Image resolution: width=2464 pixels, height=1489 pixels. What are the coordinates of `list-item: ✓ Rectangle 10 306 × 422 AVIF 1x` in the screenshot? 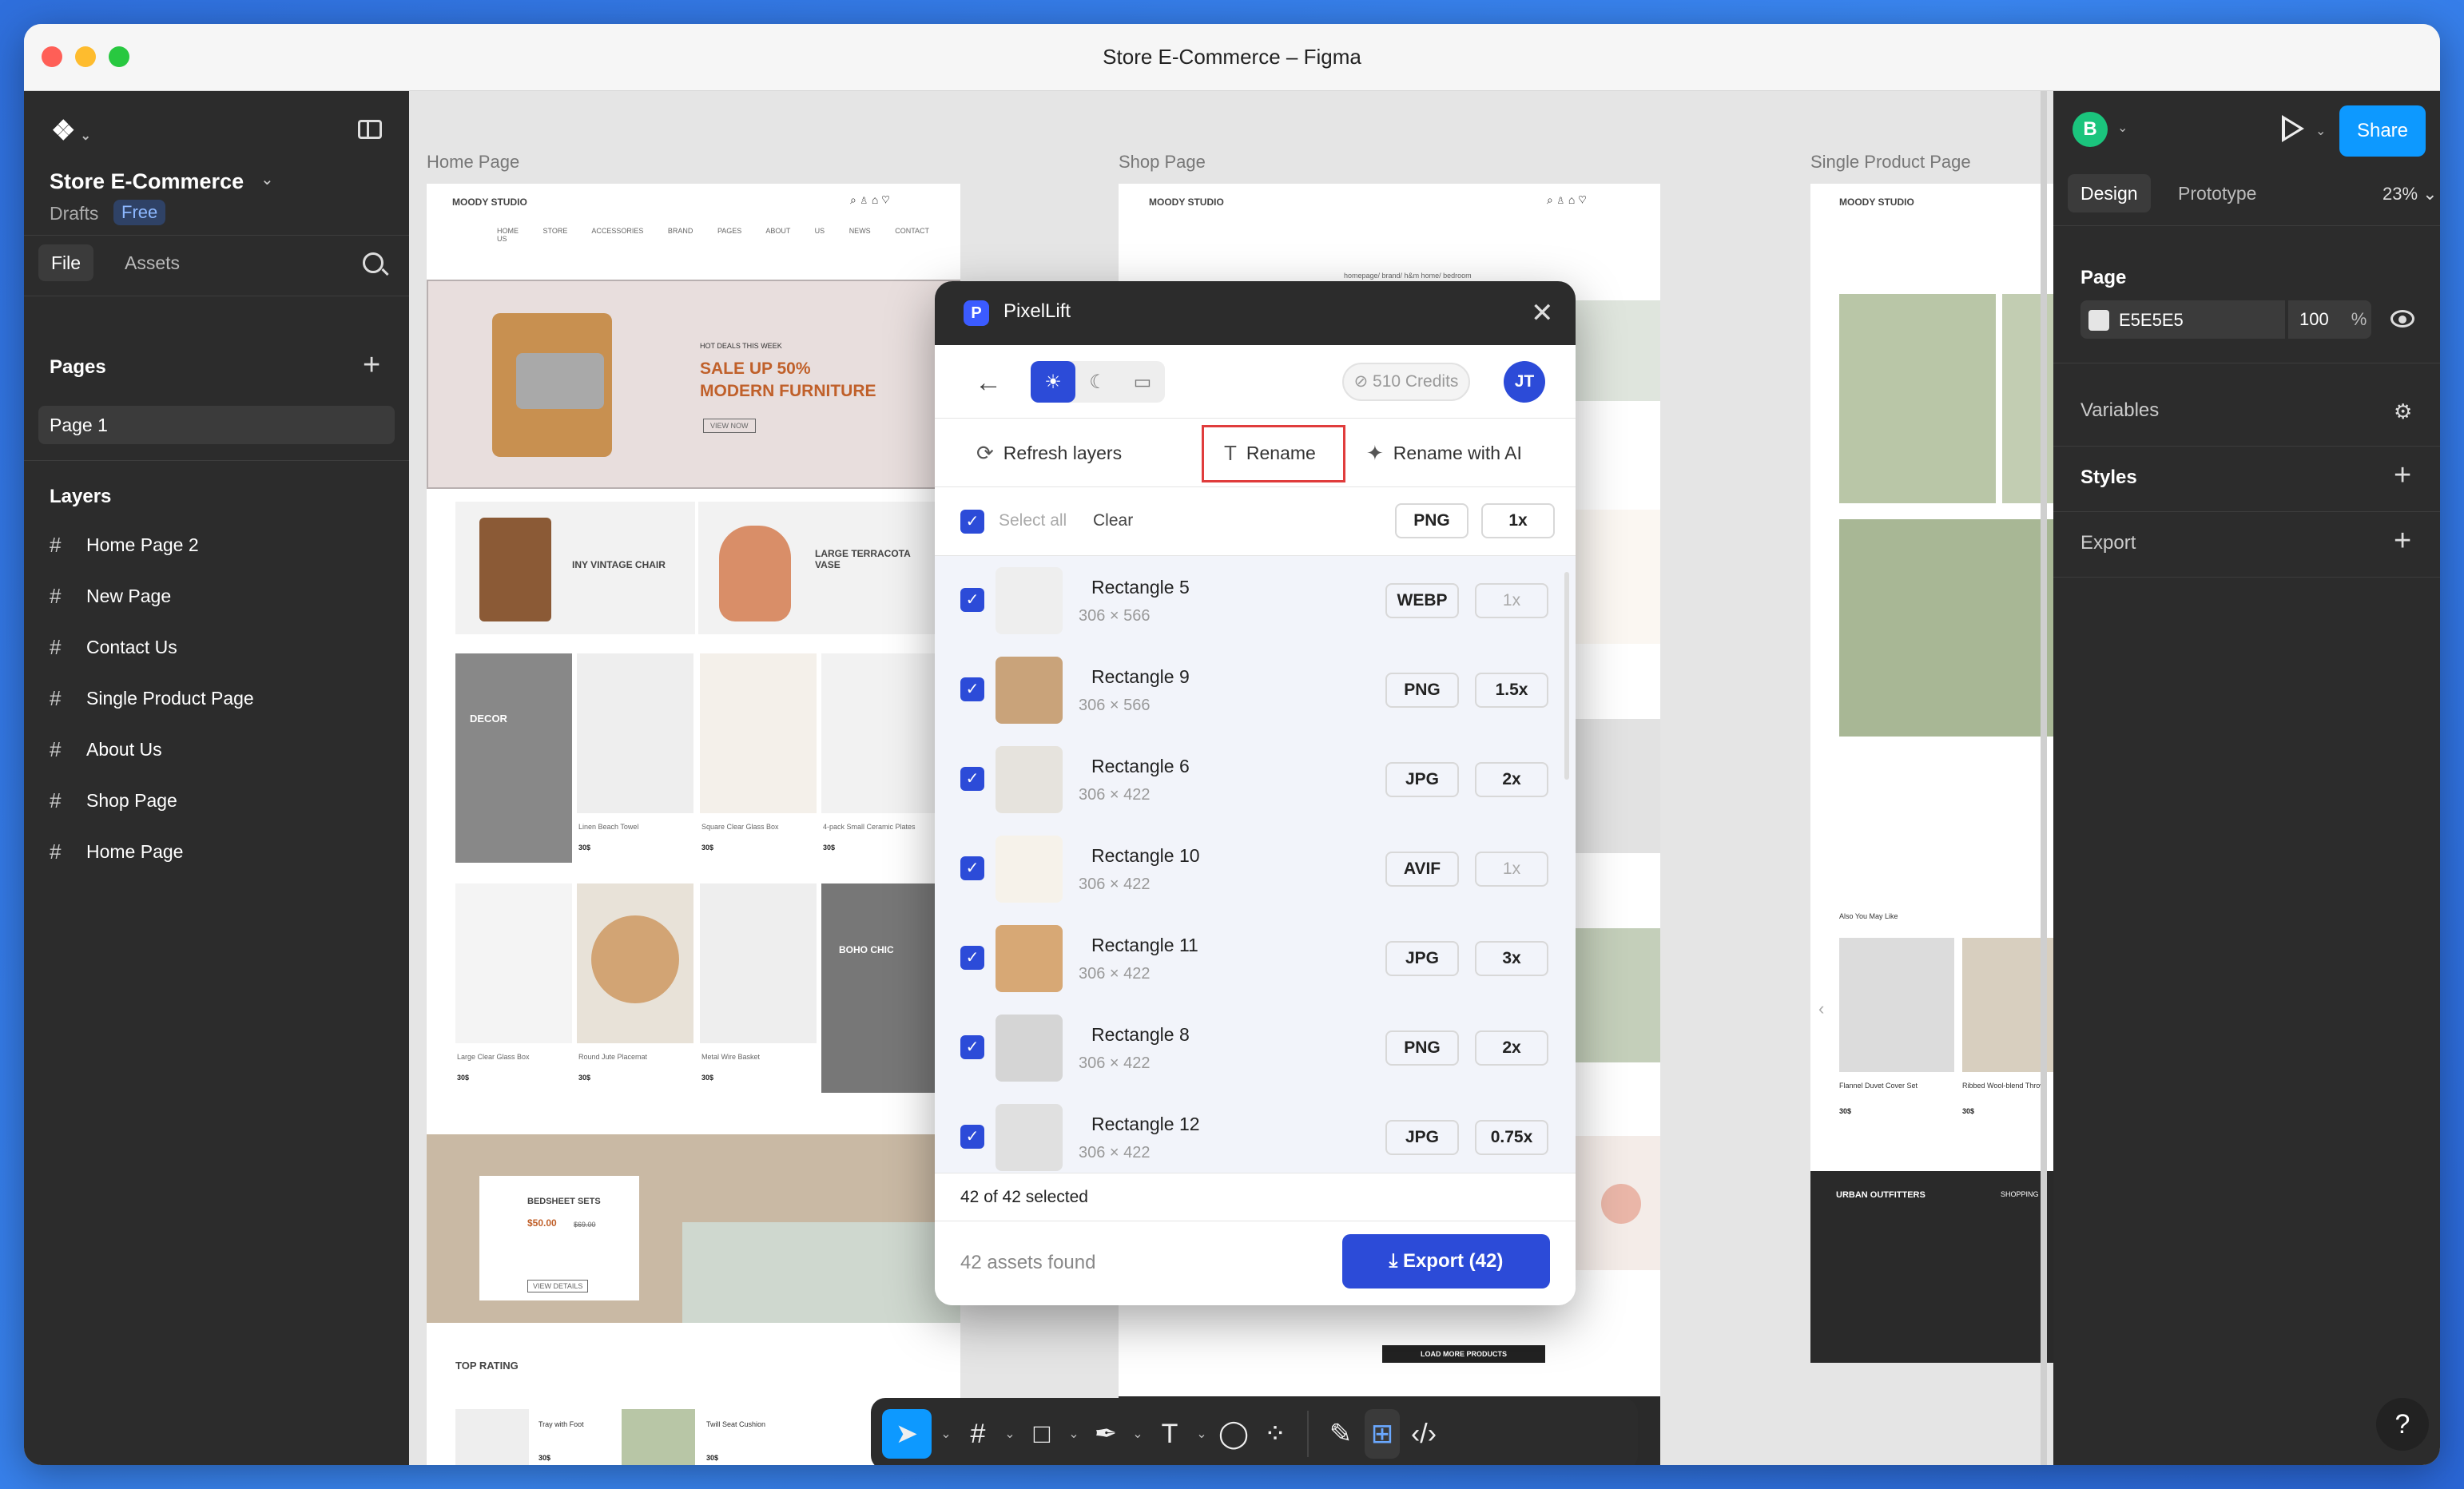 It's located at (1255, 869).